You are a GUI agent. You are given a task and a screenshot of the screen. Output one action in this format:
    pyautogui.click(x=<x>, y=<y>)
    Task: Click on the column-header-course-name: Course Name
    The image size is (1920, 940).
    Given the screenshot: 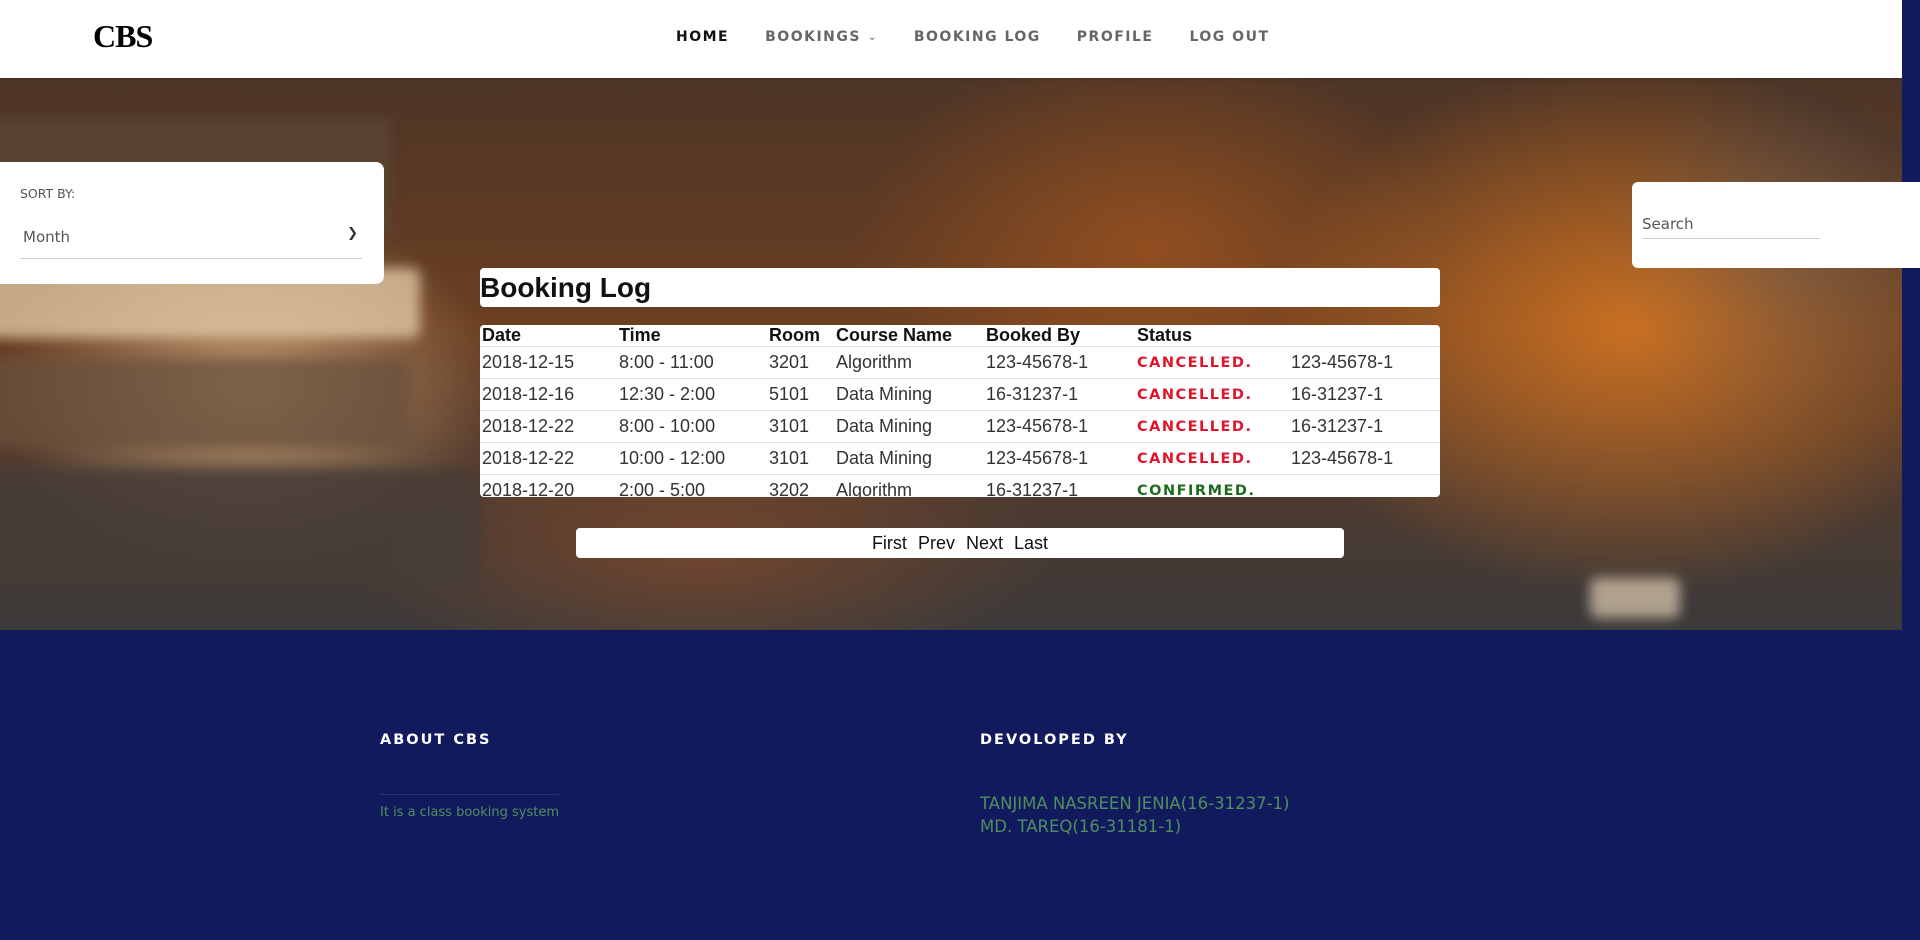 What is the action you would take?
    pyautogui.click(x=894, y=335)
    